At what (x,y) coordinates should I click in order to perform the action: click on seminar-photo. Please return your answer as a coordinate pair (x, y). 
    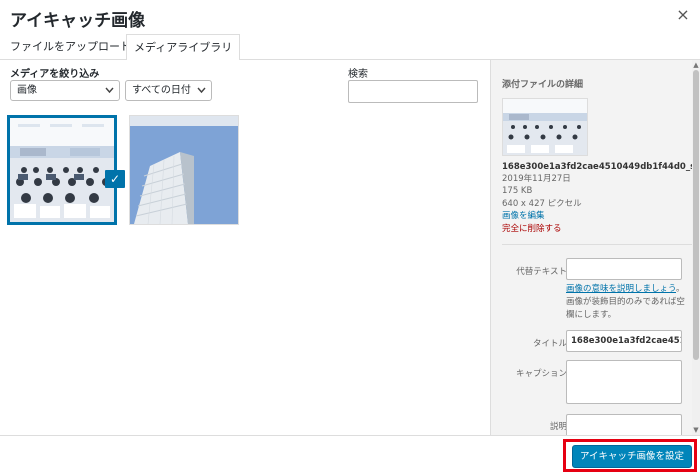
    Looking at the image, I should click on (62, 170).